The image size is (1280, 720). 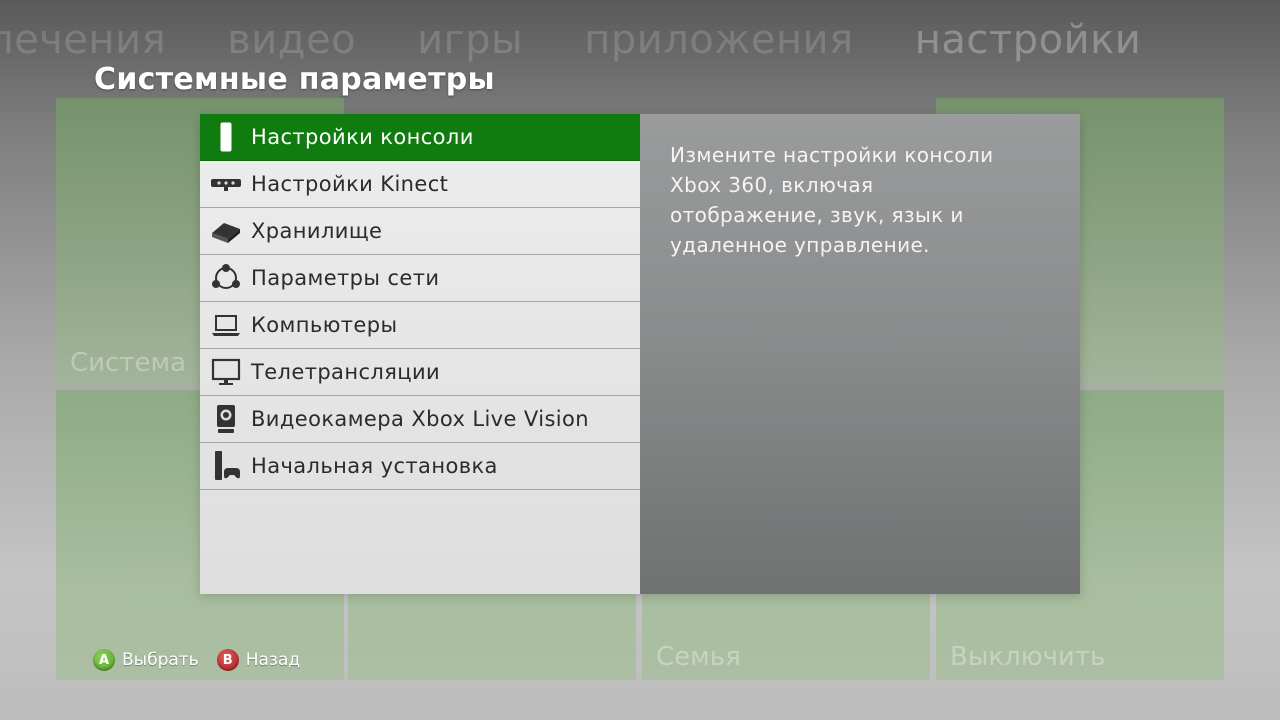 What do you see at coordinates (345, 278) in the screenshot?
I see `menu-item-label: Параметры сети` at bounding box center [345, 278].